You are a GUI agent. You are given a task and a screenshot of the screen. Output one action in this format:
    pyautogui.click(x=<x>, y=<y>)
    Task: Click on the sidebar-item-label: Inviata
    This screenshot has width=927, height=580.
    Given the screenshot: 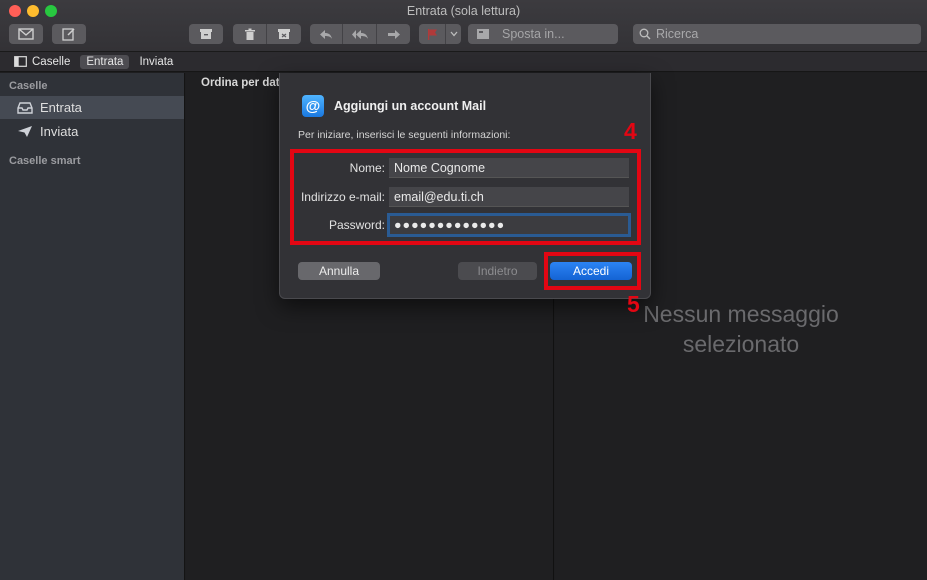 What is the action you would take?
    pyautogui.click(x=59, y=131)
    